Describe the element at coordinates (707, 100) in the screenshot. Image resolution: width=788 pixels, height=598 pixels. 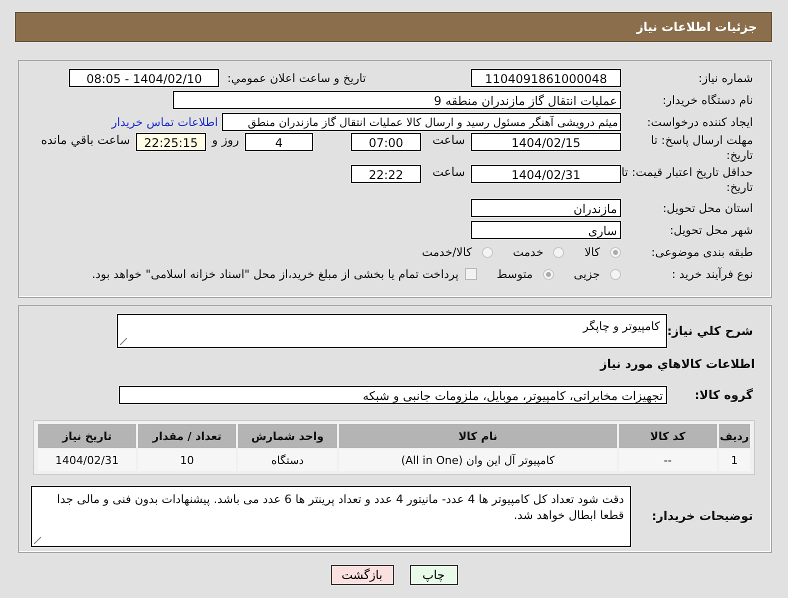
I see `field-label: نام دستگاه خریدار:` at that location.